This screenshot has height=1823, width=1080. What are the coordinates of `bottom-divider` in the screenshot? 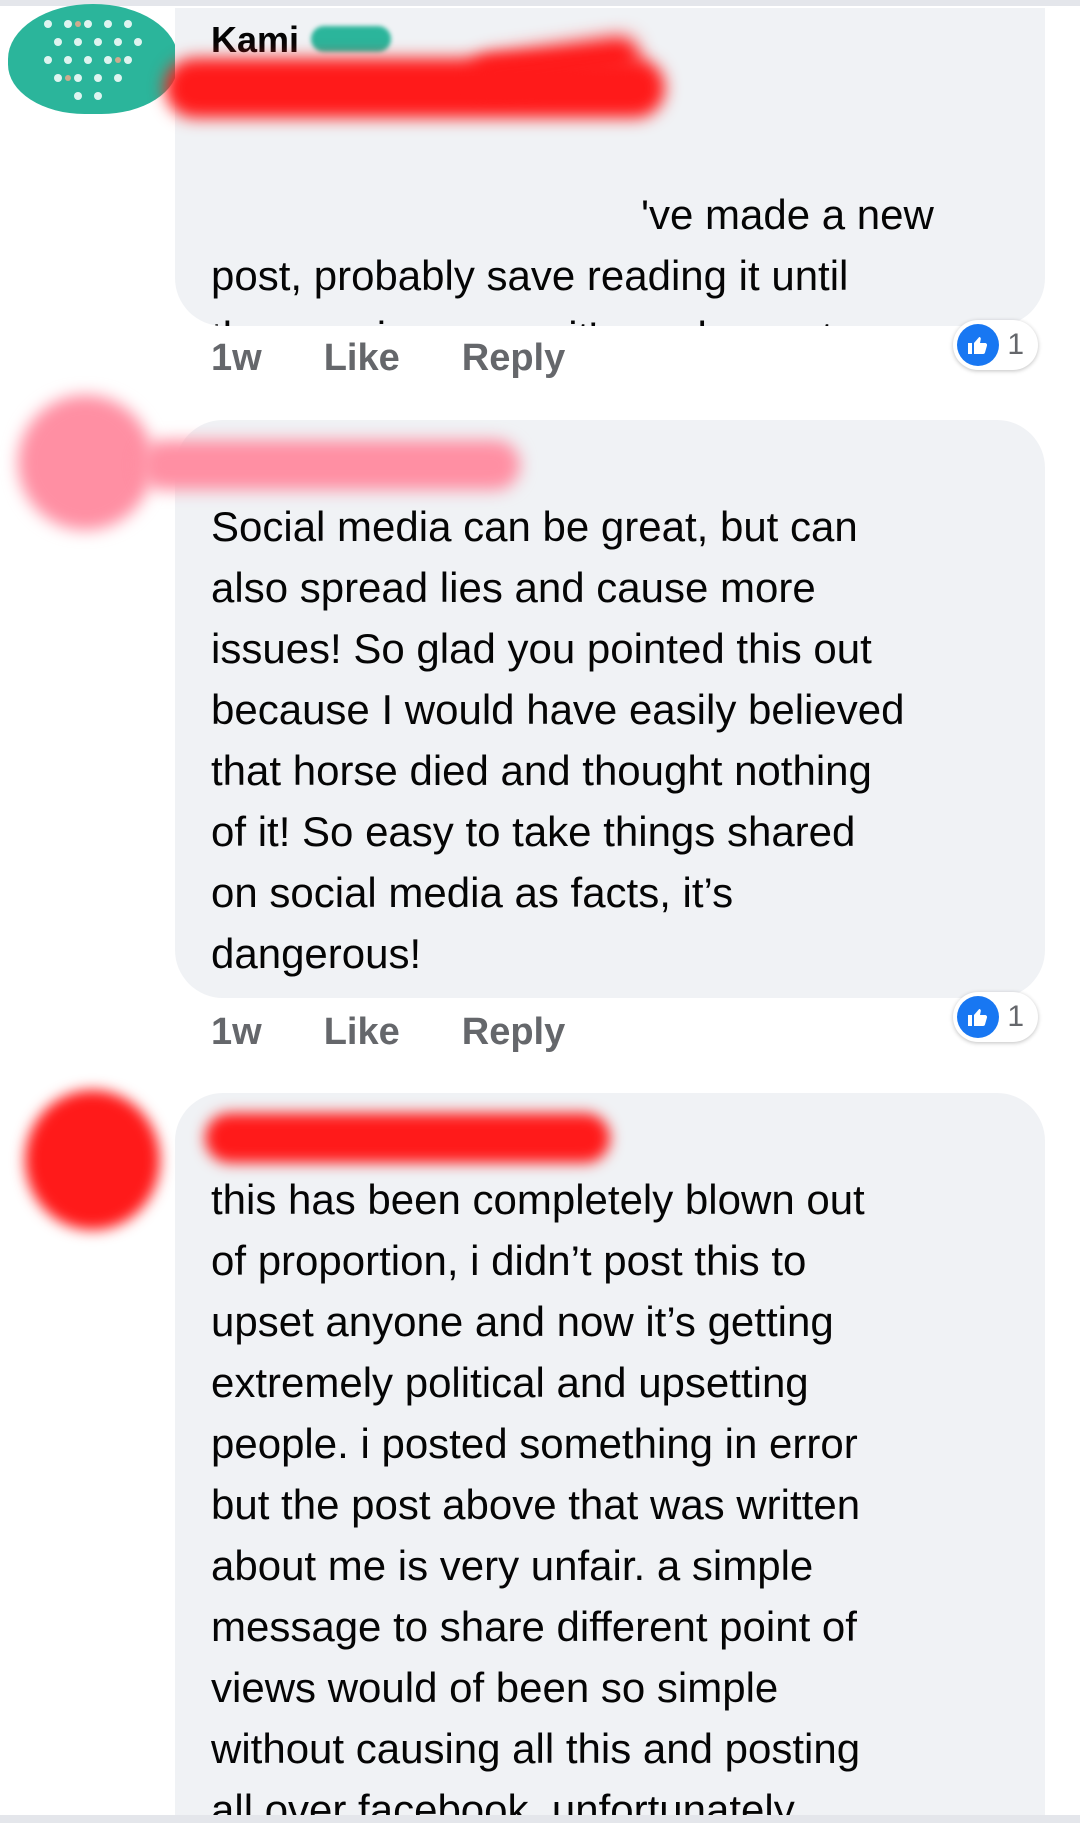 It's located at (540, 1819).